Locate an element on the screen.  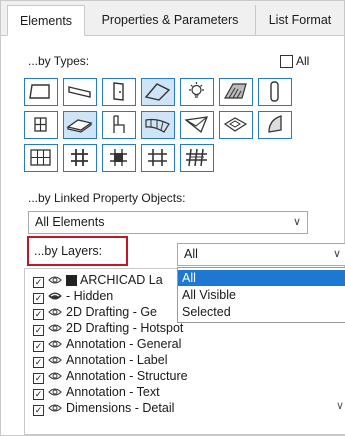
linked-property-dropdown: All Elements ∨ is located at coordinates (168, 222).